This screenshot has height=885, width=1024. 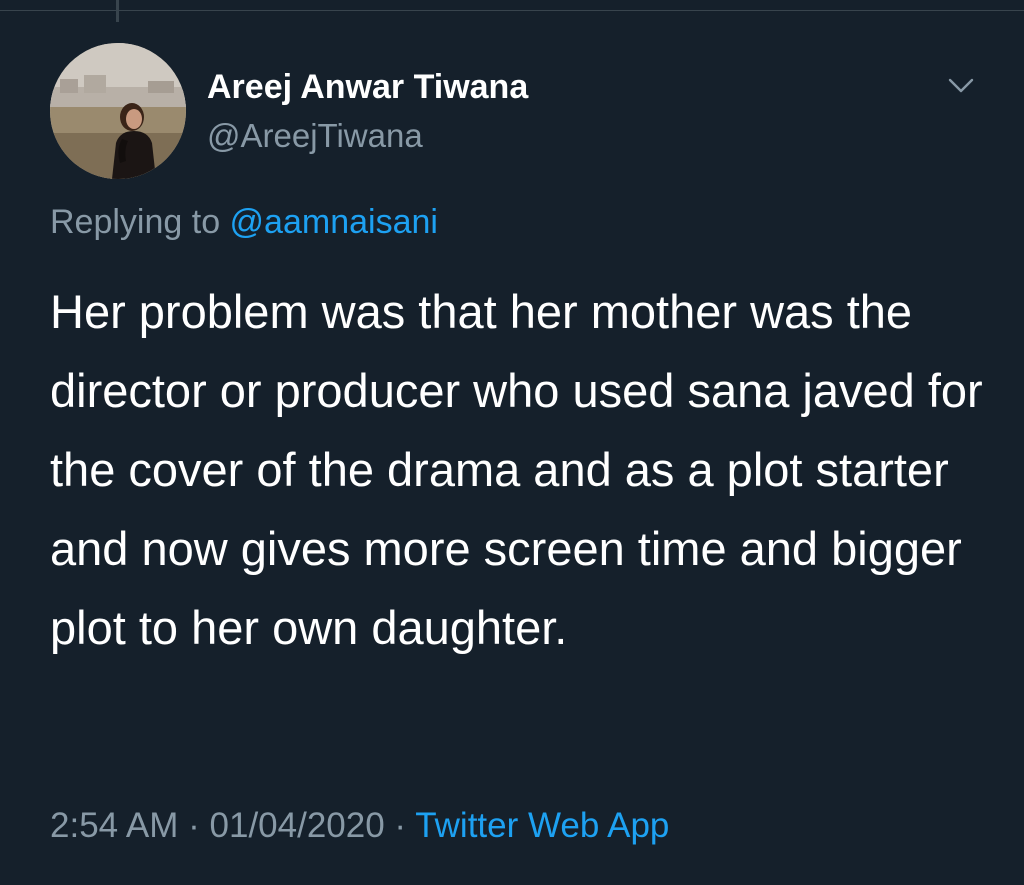 I want to click on tweet-source-link: Twitter Web App, so click(x=542, y=825).